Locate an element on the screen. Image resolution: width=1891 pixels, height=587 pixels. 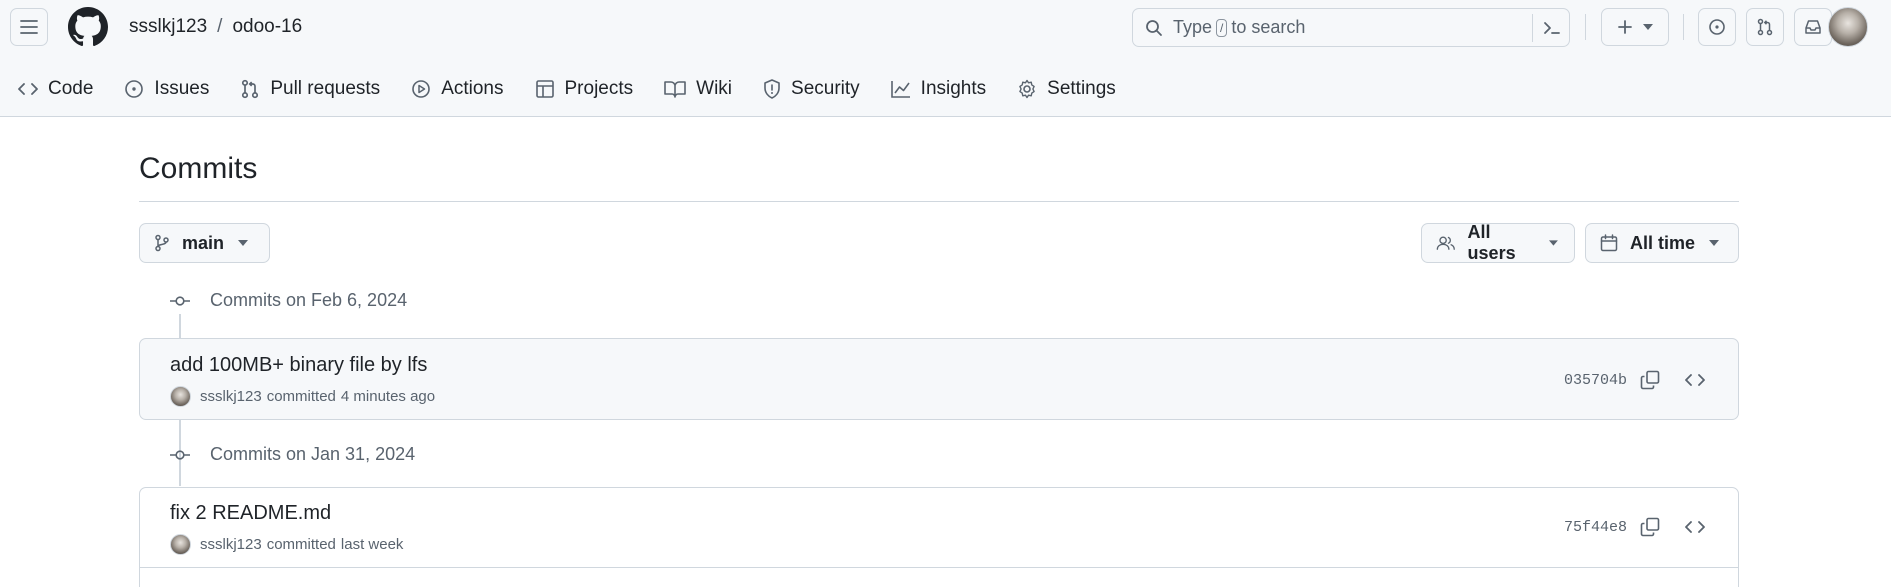
tab-code: Code is located at coordinates (62, 89).